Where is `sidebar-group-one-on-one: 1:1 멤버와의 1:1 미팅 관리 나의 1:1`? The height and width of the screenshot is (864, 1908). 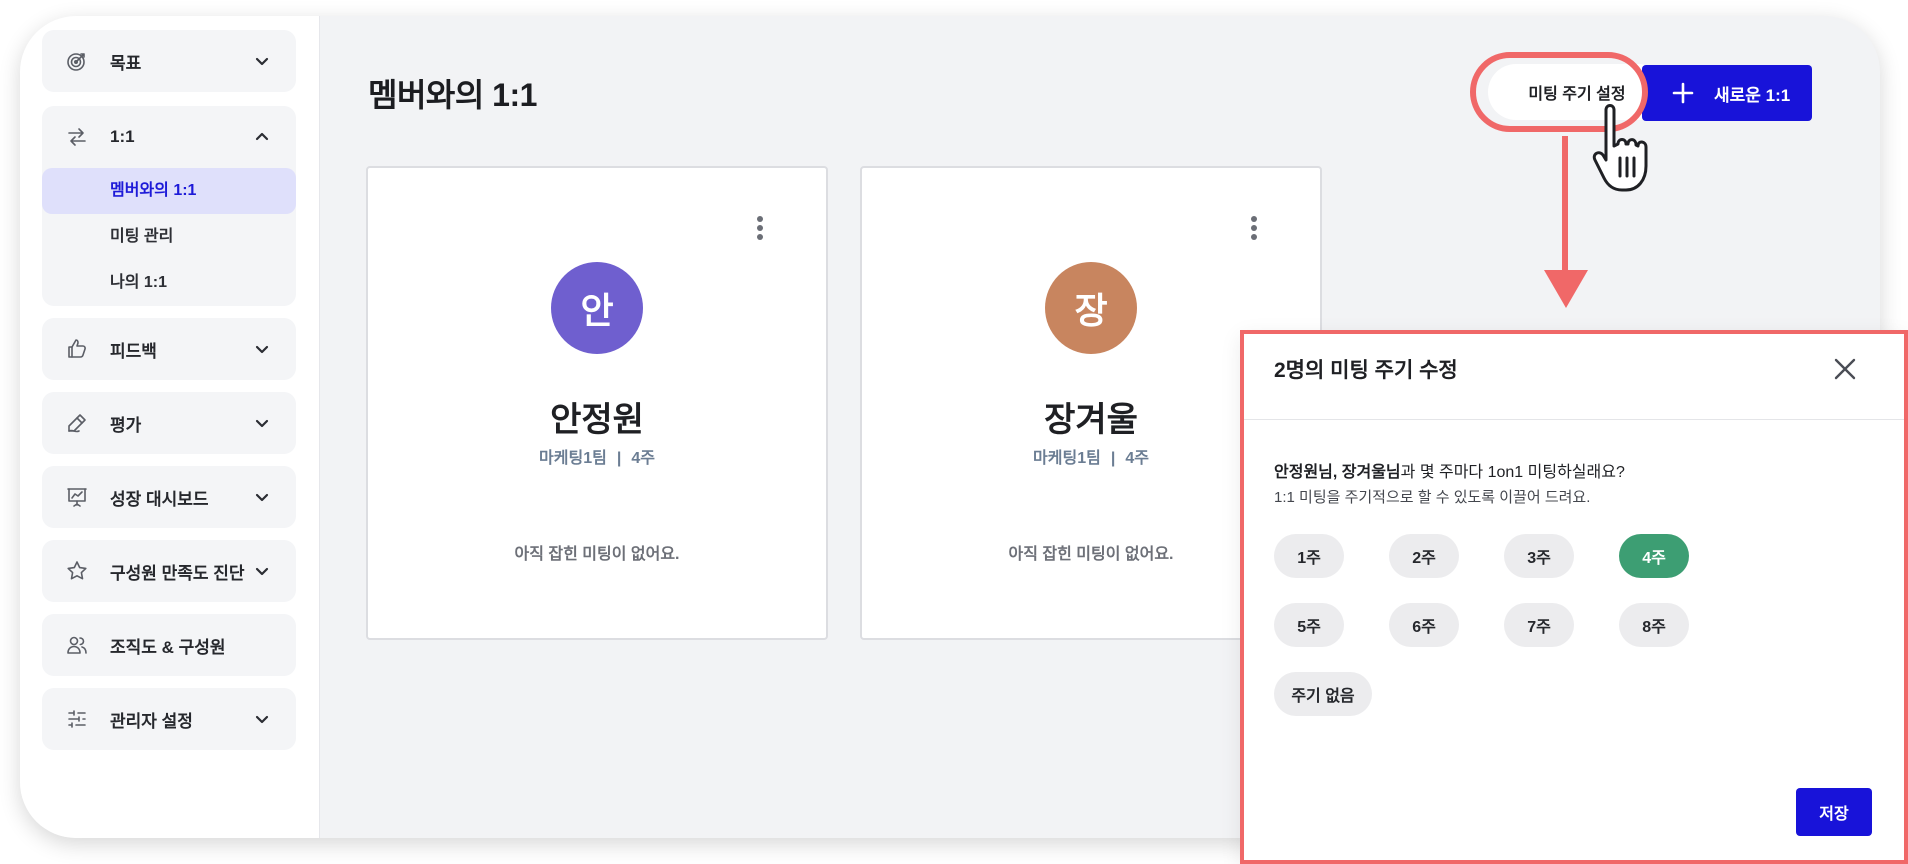
sidebar-group-one-on-one: 1:1 멤버와의 1:1 미팅 관리 나의 1:1 is located at coordinates (169, 206).